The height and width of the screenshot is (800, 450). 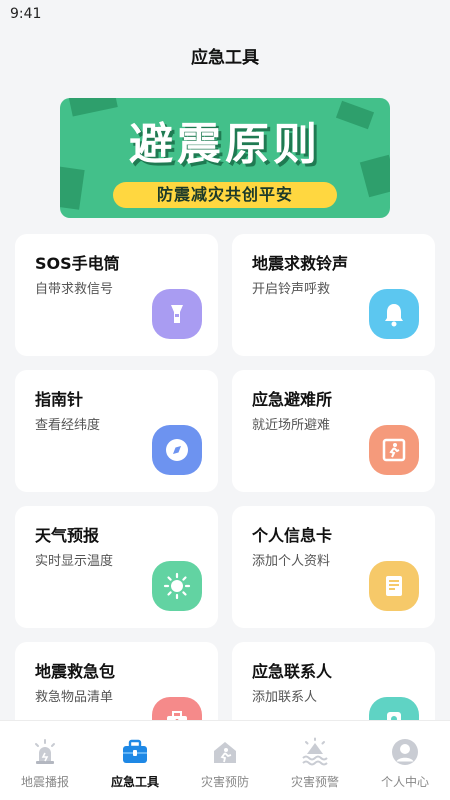 What do you see at coordinates (315, 751) in the screenshot?
I see `flood-alert-icon` at bounding box center [315, 751].